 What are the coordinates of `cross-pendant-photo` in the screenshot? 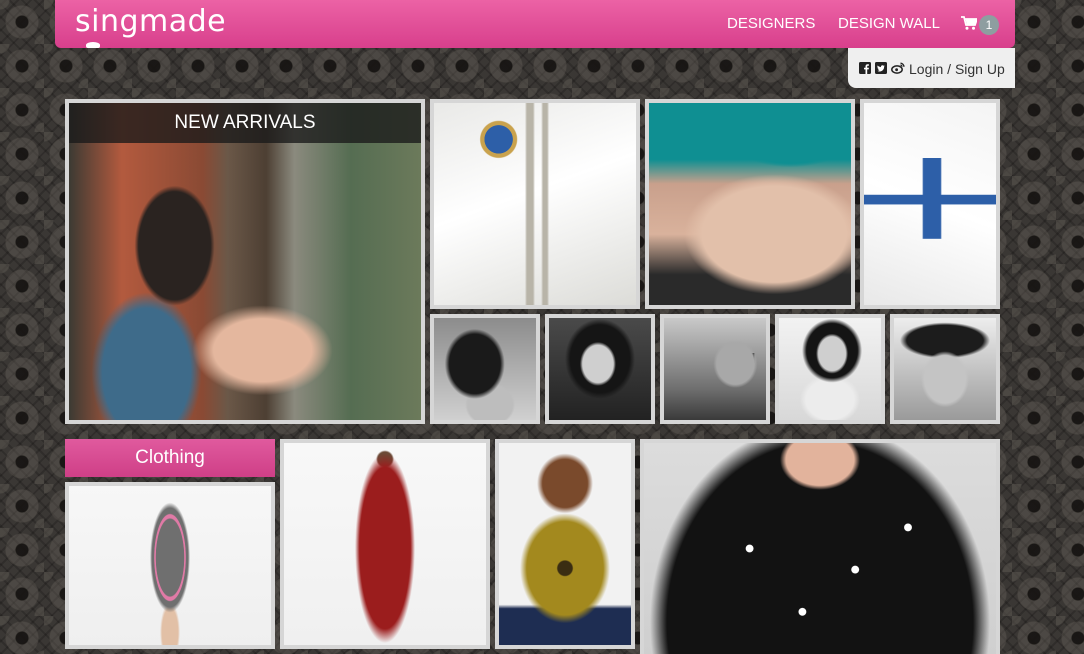 It's located at (930, 204).